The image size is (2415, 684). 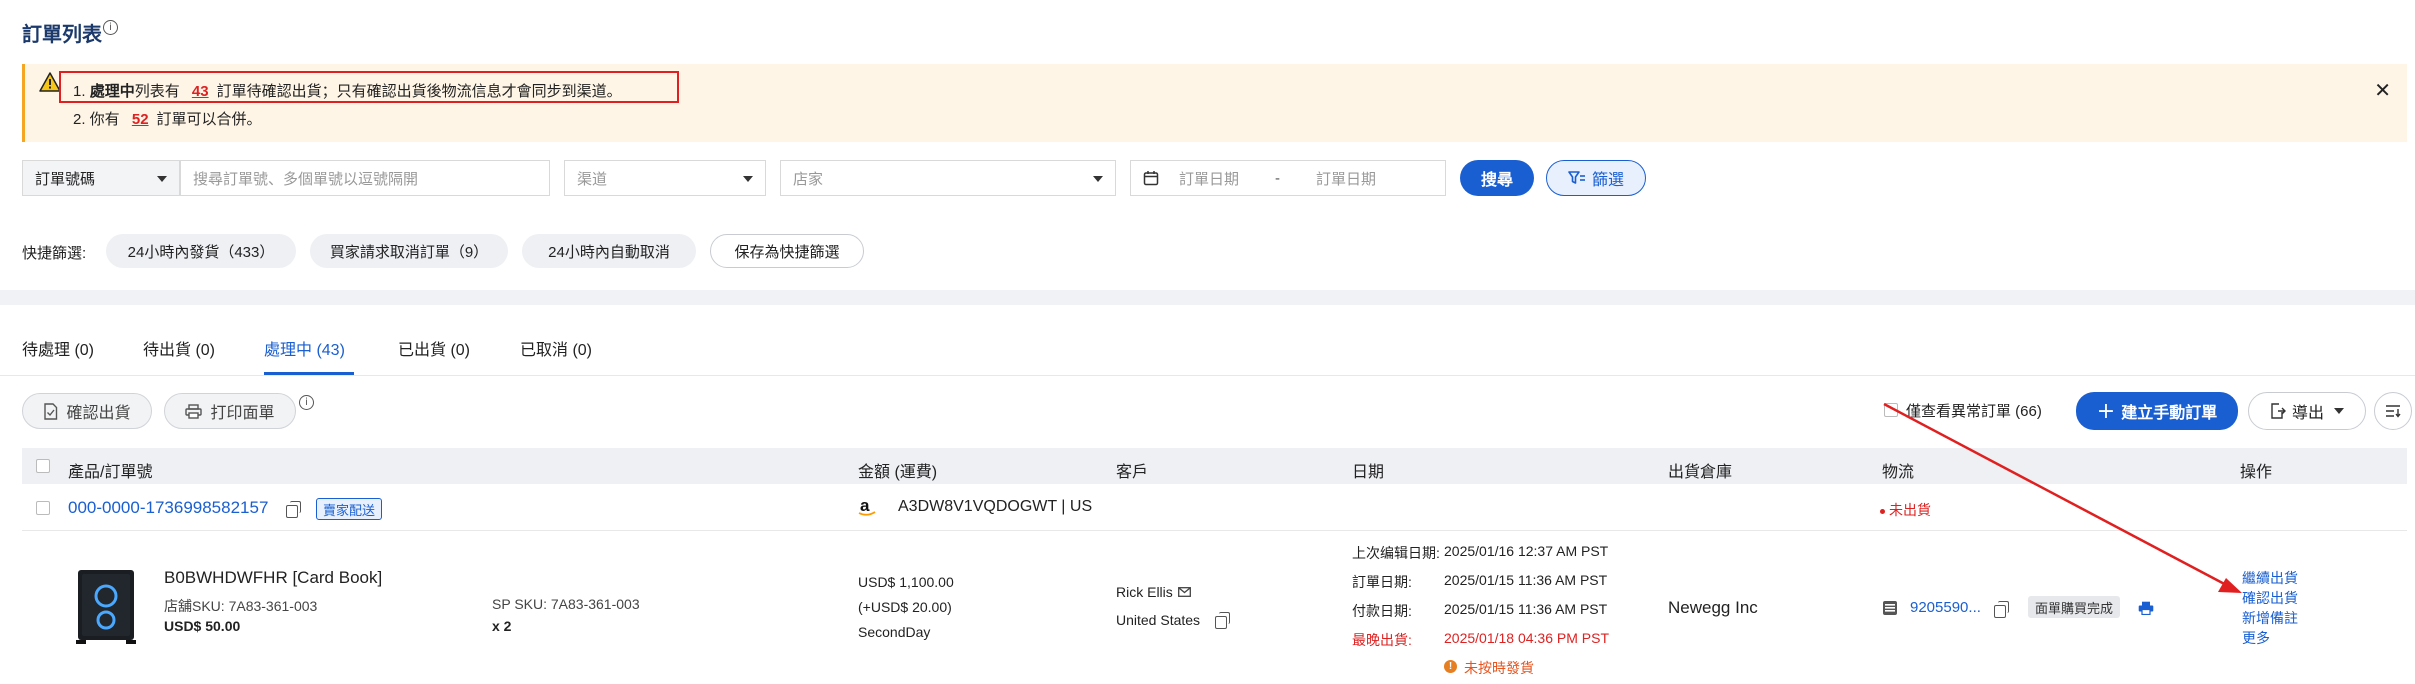 I want to click on column-header-date: 日期, so click(x=1368, y=472).